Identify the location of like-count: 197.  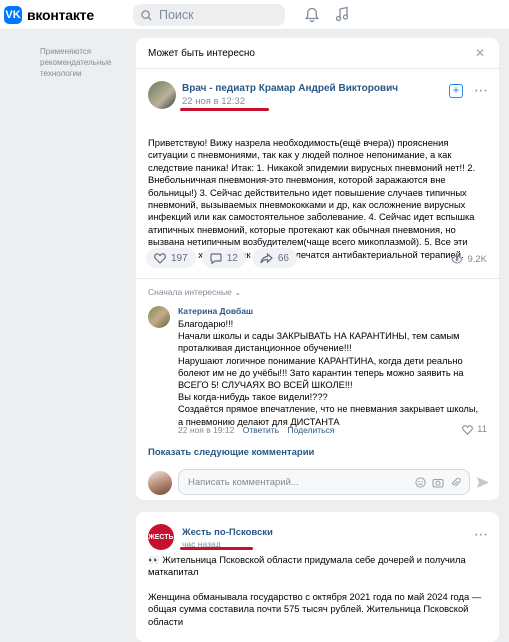
(179, 258).